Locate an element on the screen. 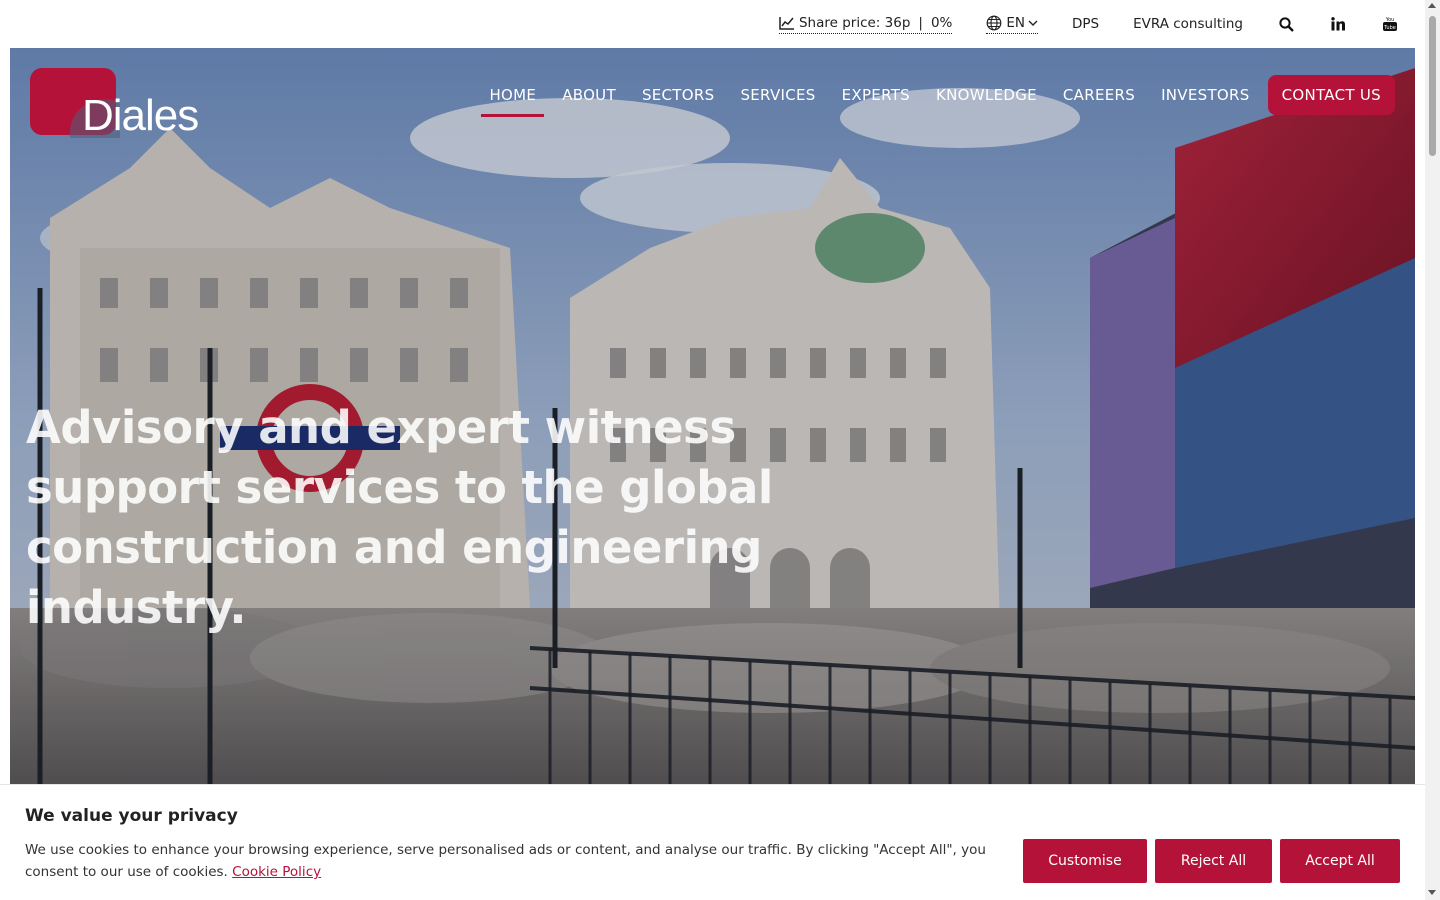 The height and width of the screenshot is (900, 1440). nav-item-services: SERVICES is located at coordinates (777, 95).